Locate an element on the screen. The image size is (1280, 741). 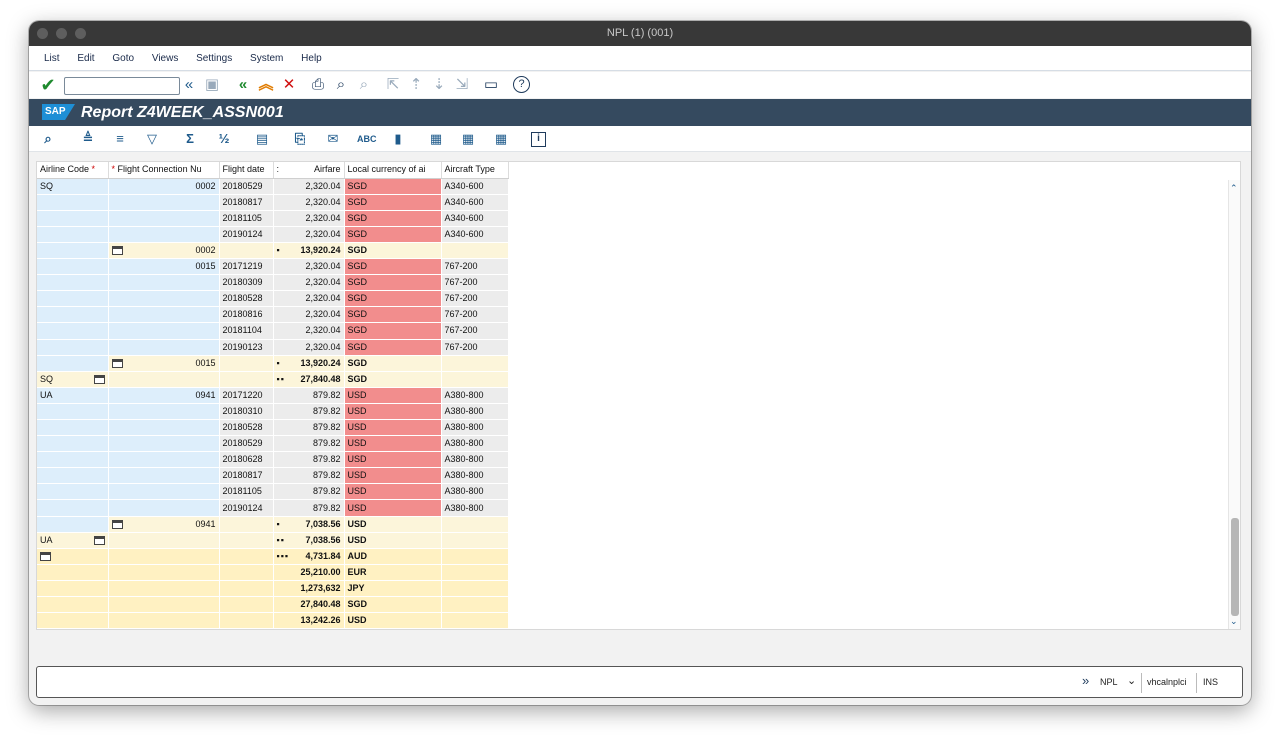
table-row: UA 0941 20171220 879.82 USD A380-800 is located at coordinates (273, 395).